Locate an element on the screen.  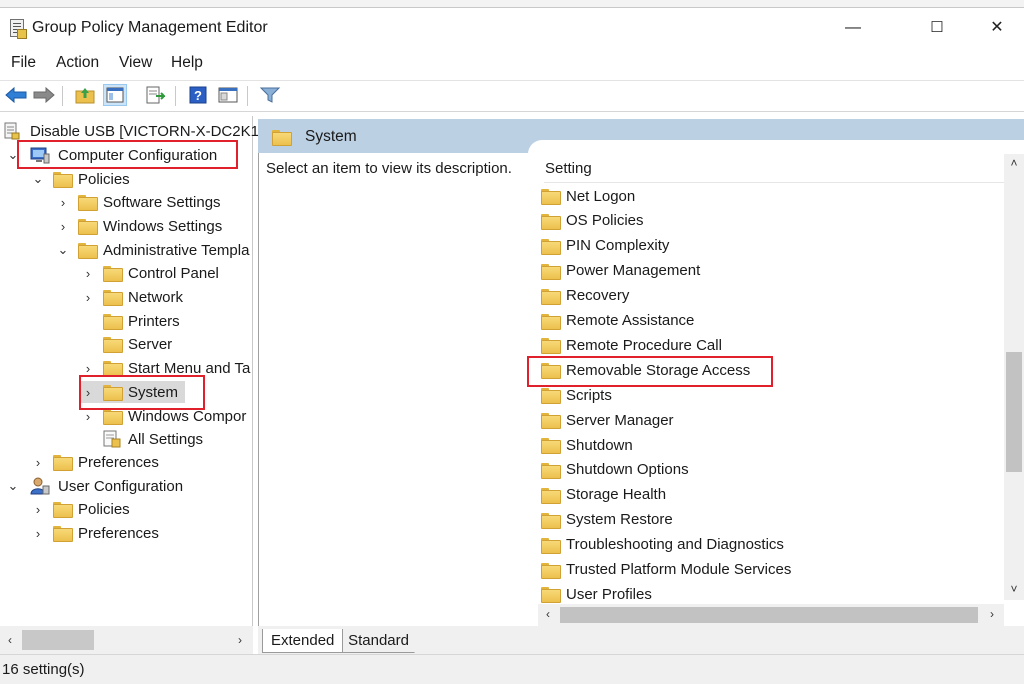
setting-row: Remote Procedure Call is located at coordinates (631, 345).